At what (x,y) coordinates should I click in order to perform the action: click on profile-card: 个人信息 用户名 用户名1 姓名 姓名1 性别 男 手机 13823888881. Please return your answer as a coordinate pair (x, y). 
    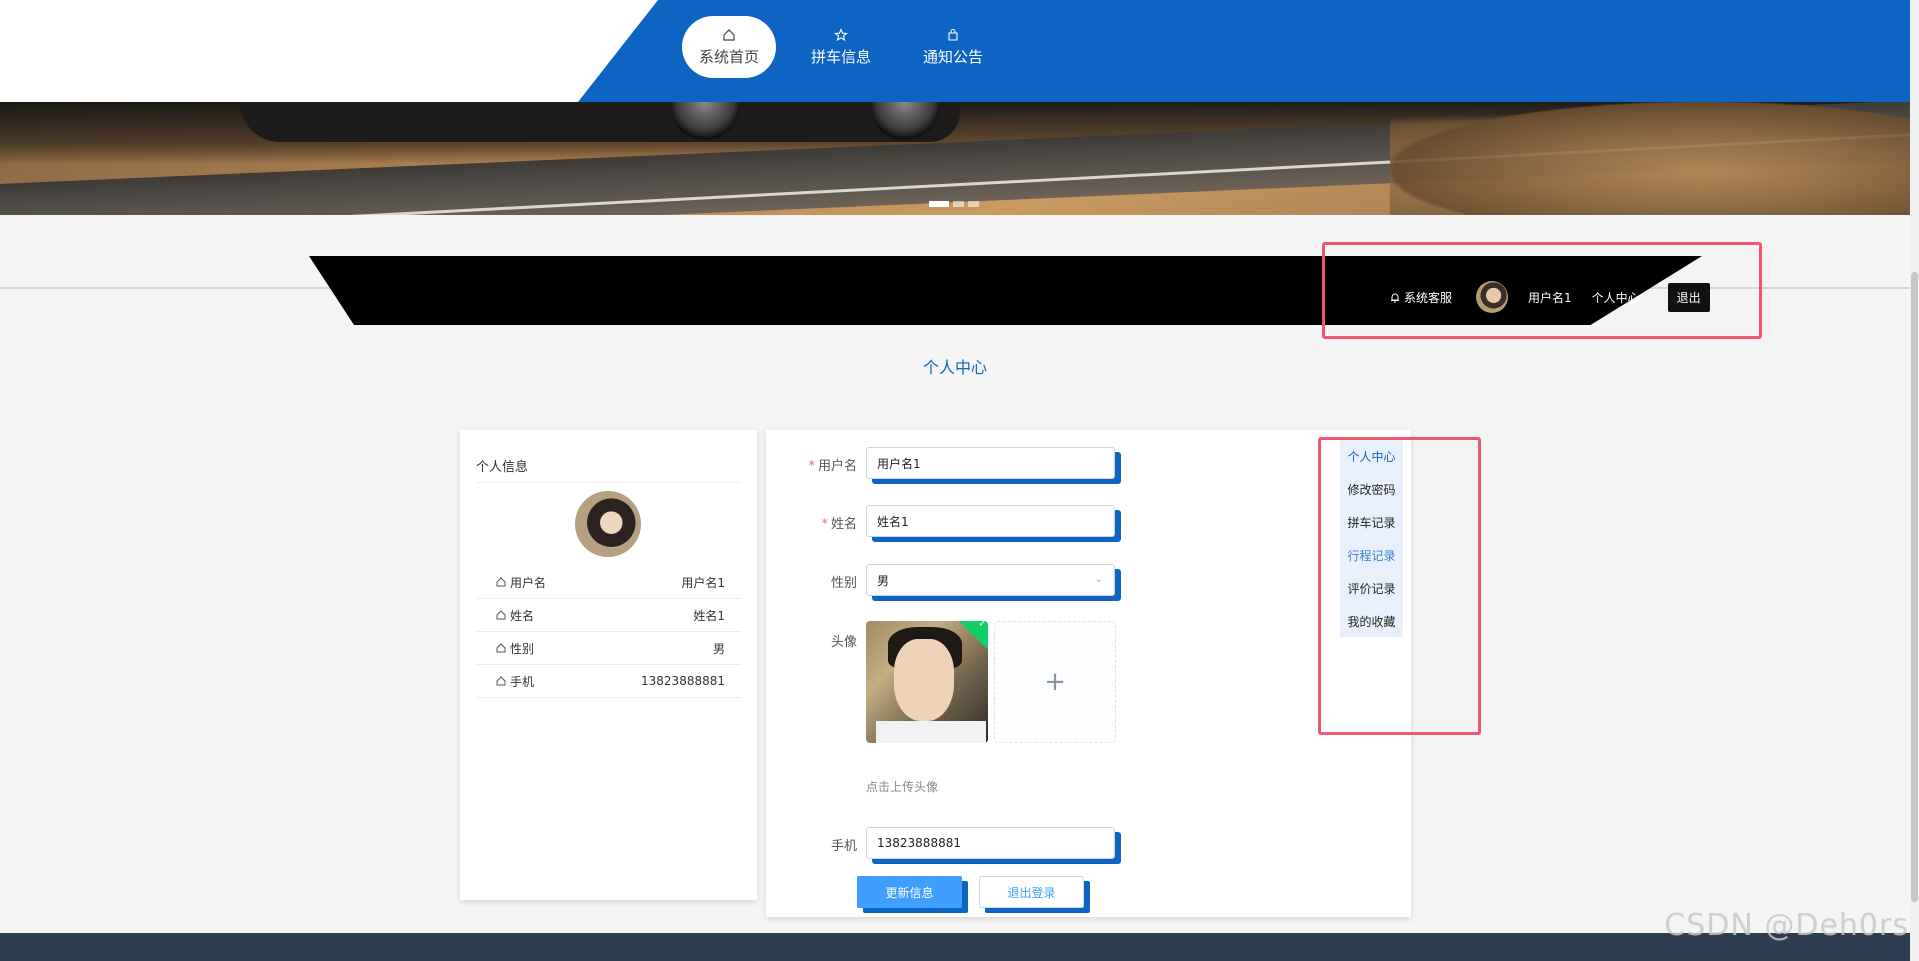
    Looking at the image, I should click on (608, 665).